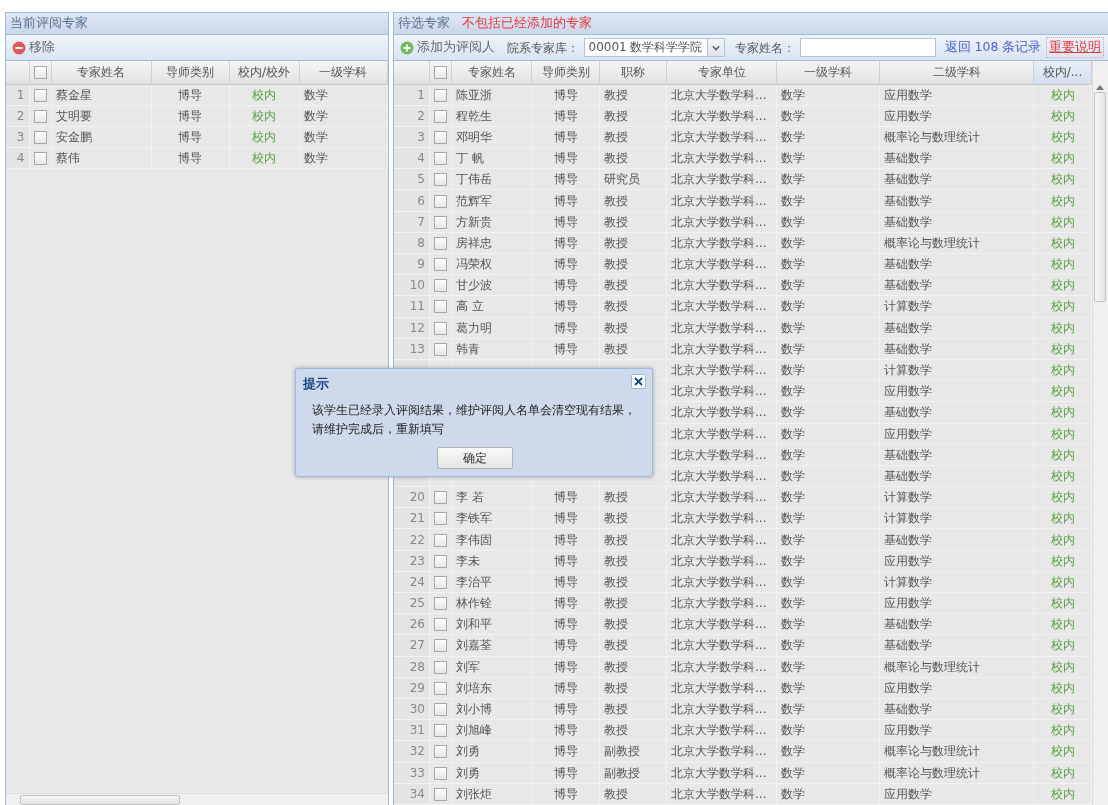 This screenshot has width=1108, height=805. What do you see at coordinates (491, 349) in the screenshot?
I see `table-cell: 韩青` at bounding box center [491, 349].